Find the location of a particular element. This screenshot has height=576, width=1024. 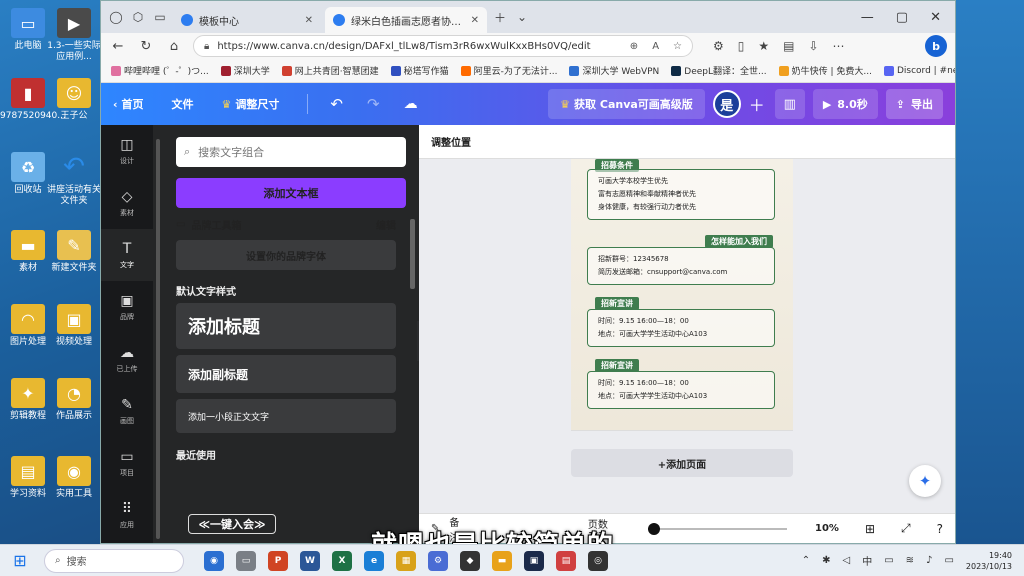

rail-item-text: T 文字 is located at coordinates (127, 255).